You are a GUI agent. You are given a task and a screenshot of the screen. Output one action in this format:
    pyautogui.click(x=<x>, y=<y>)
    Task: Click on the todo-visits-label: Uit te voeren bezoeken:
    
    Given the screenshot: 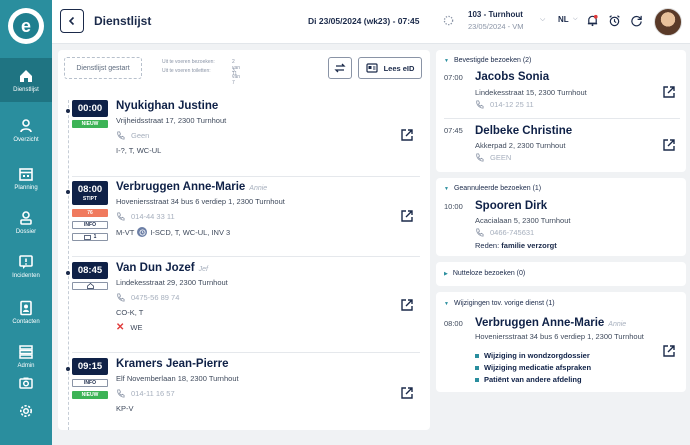 What is the action you would take?
    pyautogui.click(x=188, y=62)
    